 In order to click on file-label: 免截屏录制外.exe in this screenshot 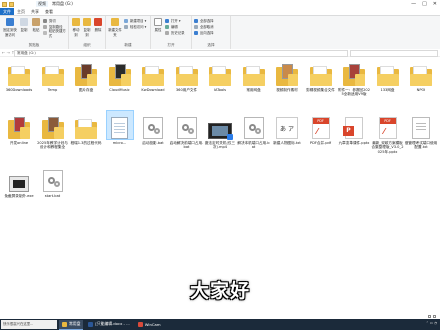, I will do `click(19, 196)`.